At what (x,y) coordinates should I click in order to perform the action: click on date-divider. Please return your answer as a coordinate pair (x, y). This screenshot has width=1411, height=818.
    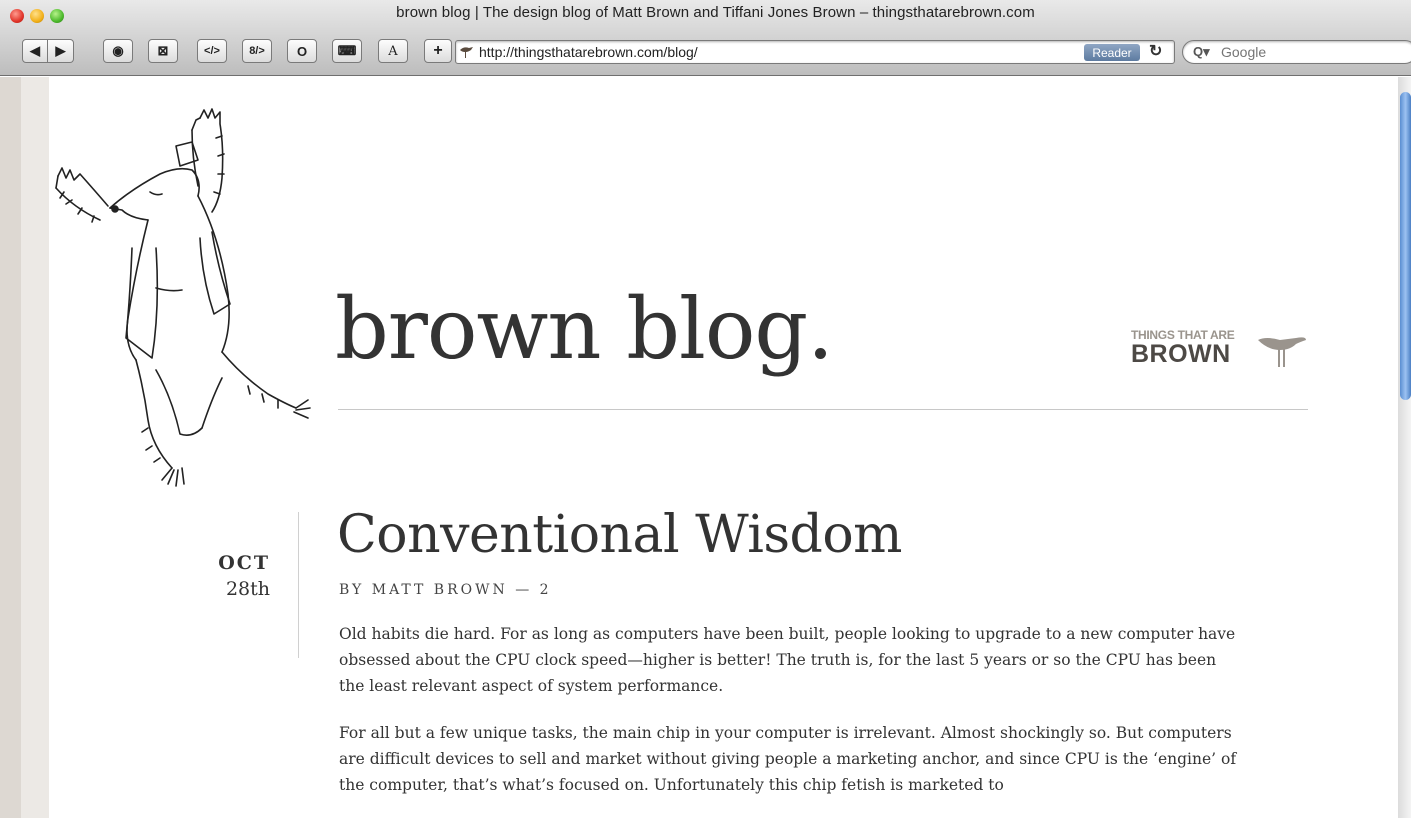
    Looking at the image, I should click on (298, 585).